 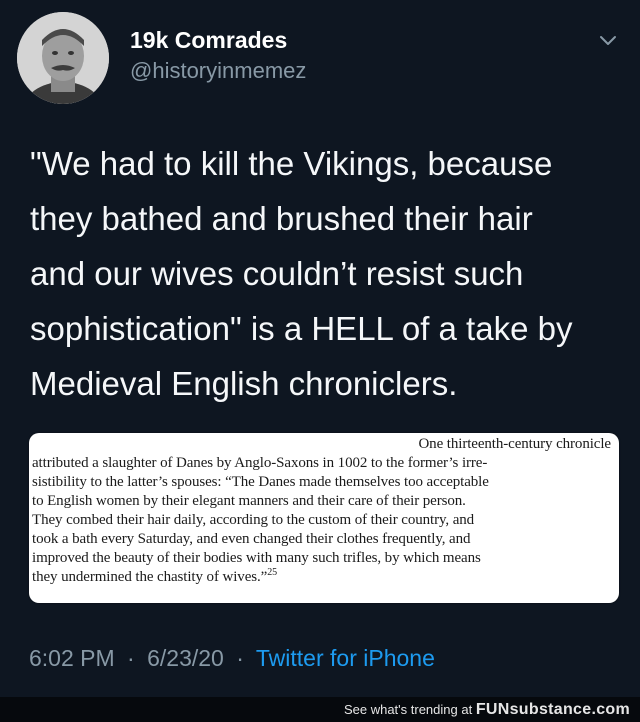 I want to click on avatar, so click(x=63, y=58).